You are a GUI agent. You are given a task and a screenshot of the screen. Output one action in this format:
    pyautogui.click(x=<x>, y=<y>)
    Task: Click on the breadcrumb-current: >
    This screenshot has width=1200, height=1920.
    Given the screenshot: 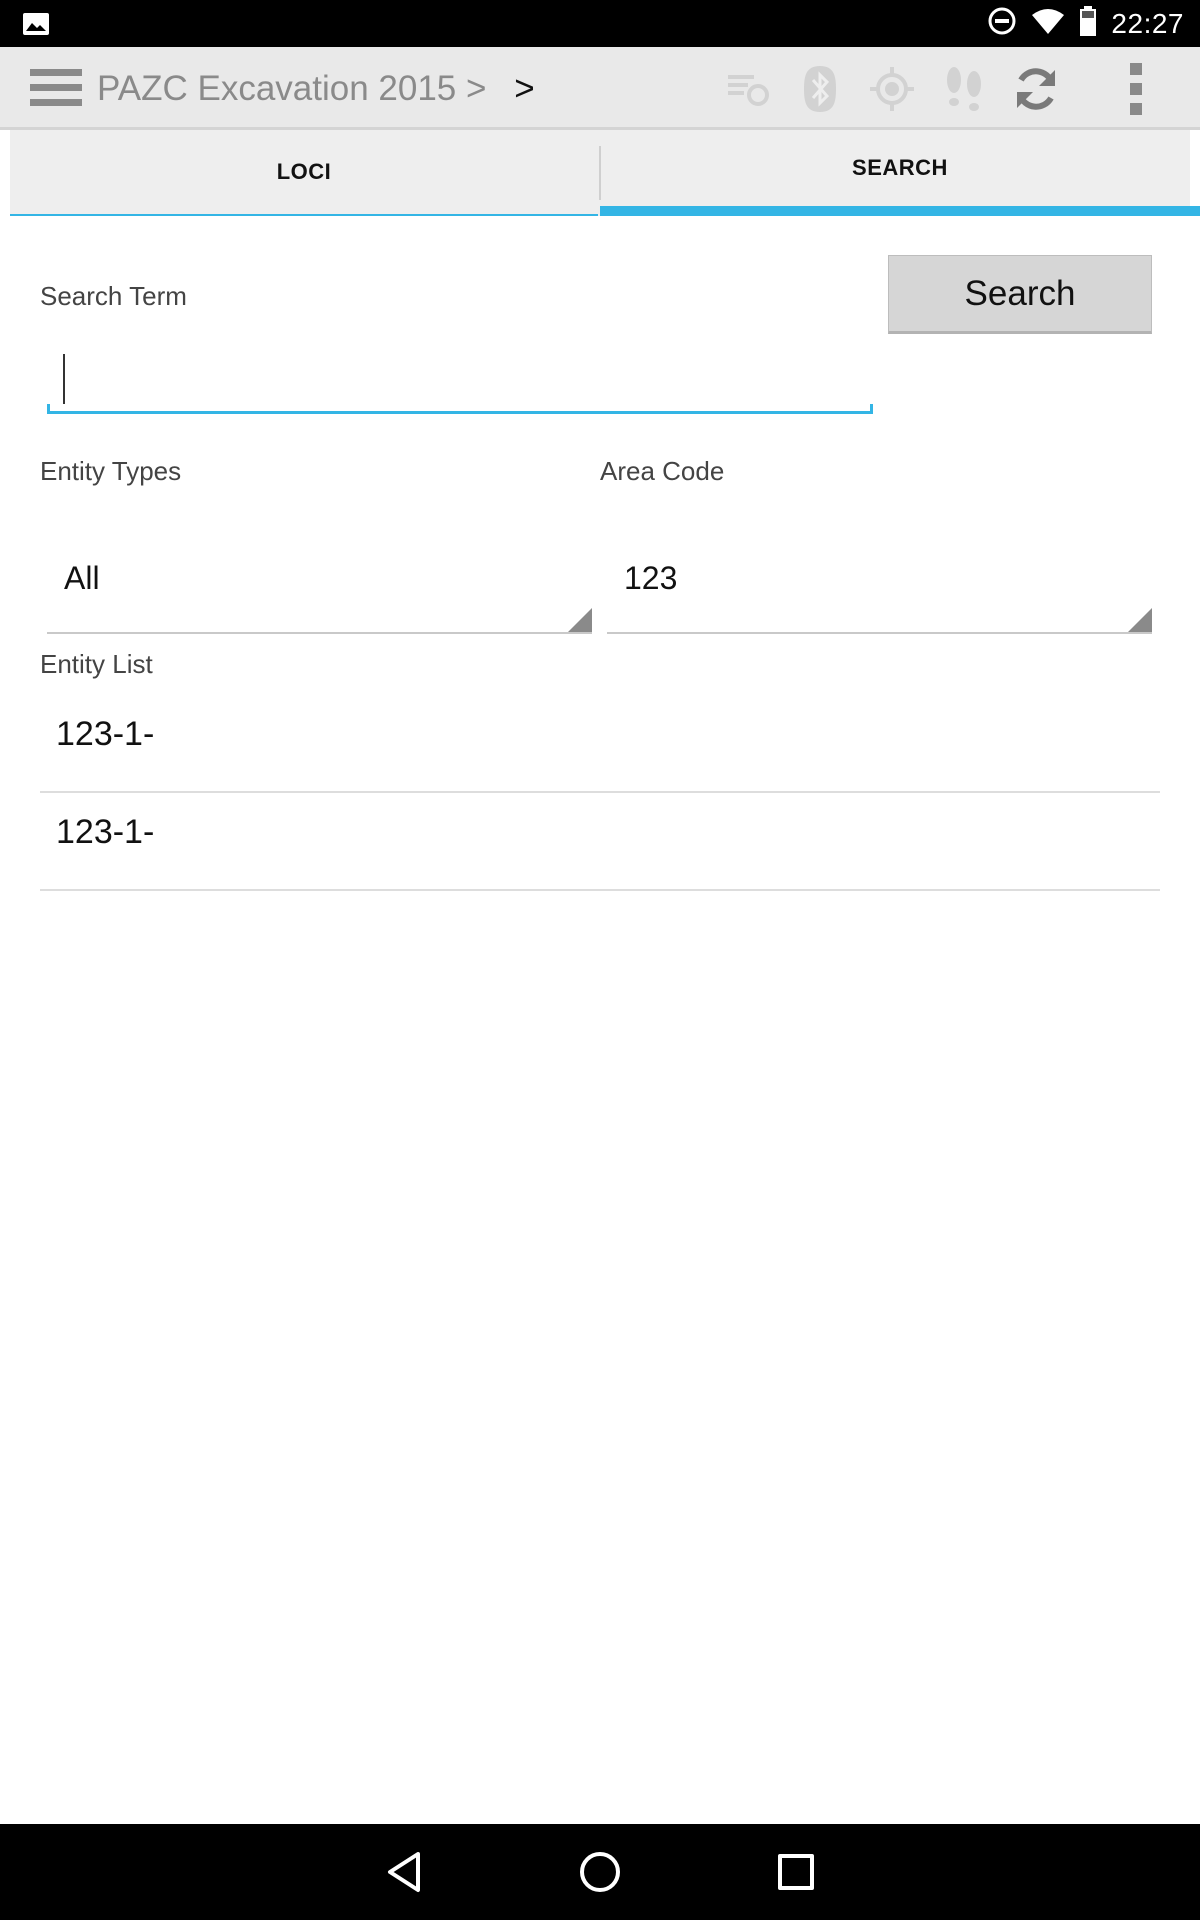 What is the action you would take?
    pyautogui.click(x=524, y=88)
    